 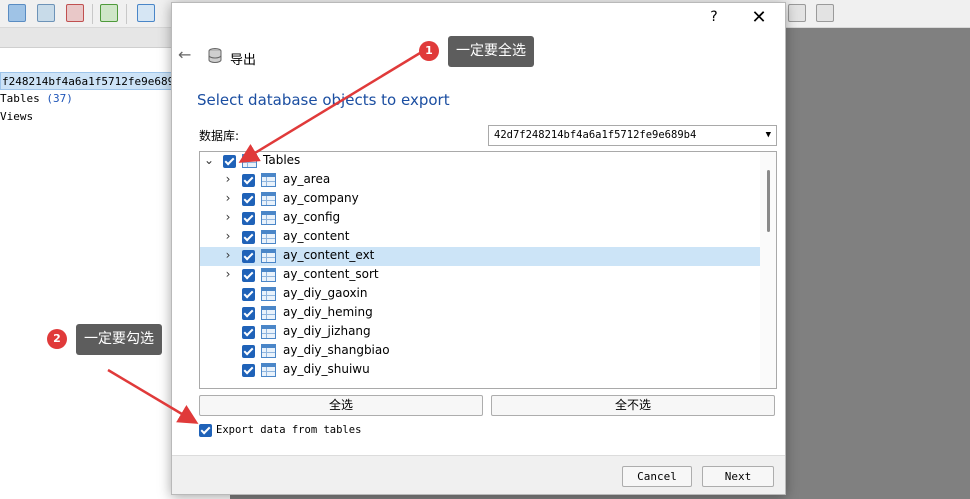 I want to click on tree-item-row: ay_diy_gaoxin, so click(x=480, y=294).